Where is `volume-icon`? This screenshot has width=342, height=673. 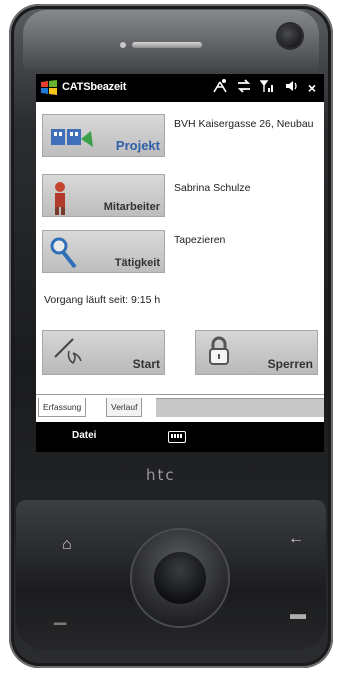 volume-icon is located at coordinates (292, 88).